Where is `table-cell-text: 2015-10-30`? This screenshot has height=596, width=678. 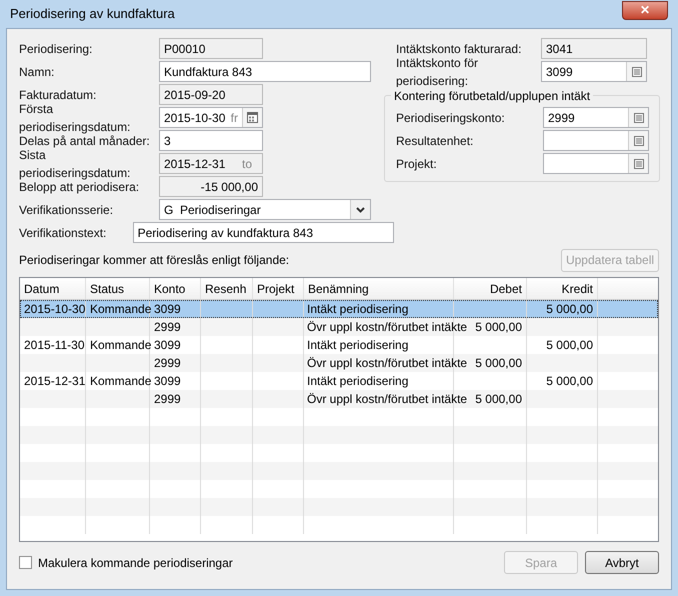 table-cell-text: 2015-10-30 is located at coordinates (55, 309).